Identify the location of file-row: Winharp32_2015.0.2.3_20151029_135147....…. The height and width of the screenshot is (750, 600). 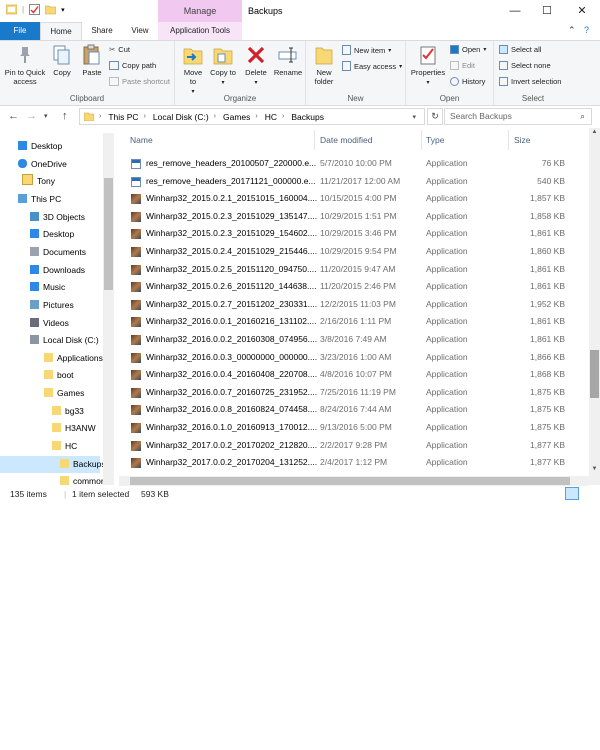
(358, 217).